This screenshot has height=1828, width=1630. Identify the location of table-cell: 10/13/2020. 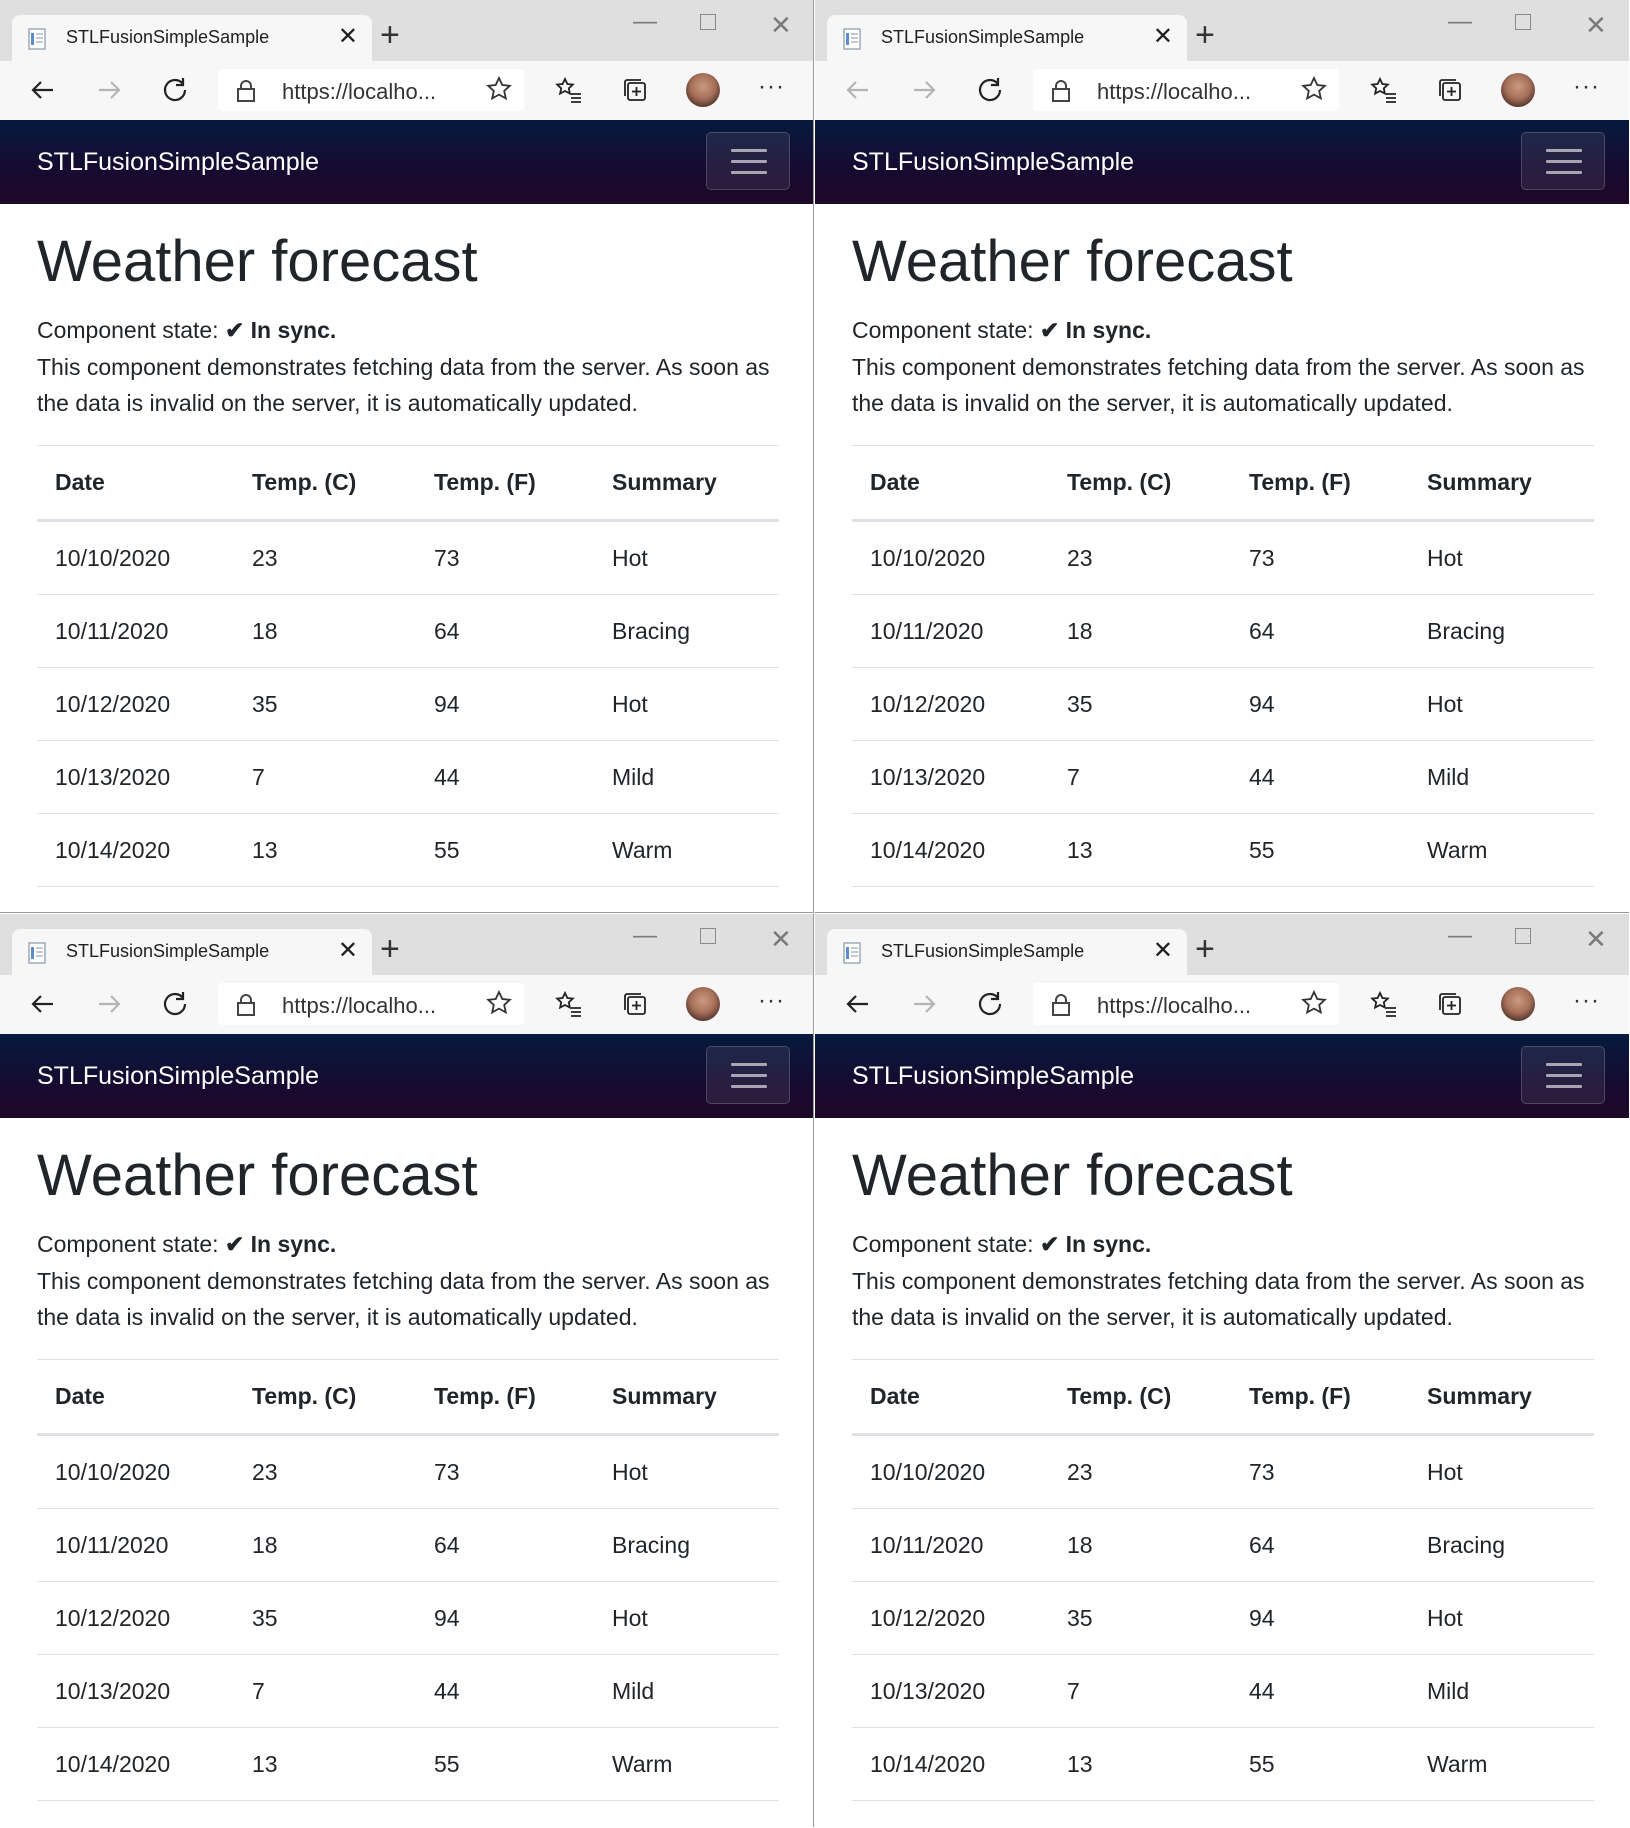
(113, 776).